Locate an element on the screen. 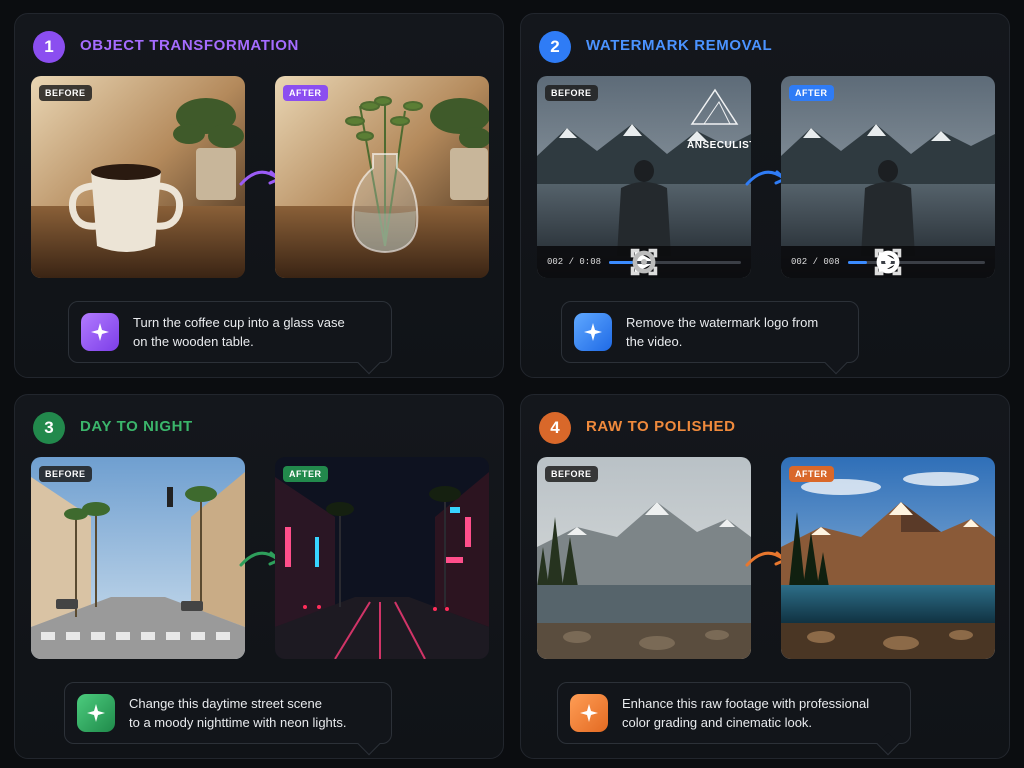 The height and width of the screenshot is (768, 1024). coffee-cup-image is located at coordinates (138, 177).